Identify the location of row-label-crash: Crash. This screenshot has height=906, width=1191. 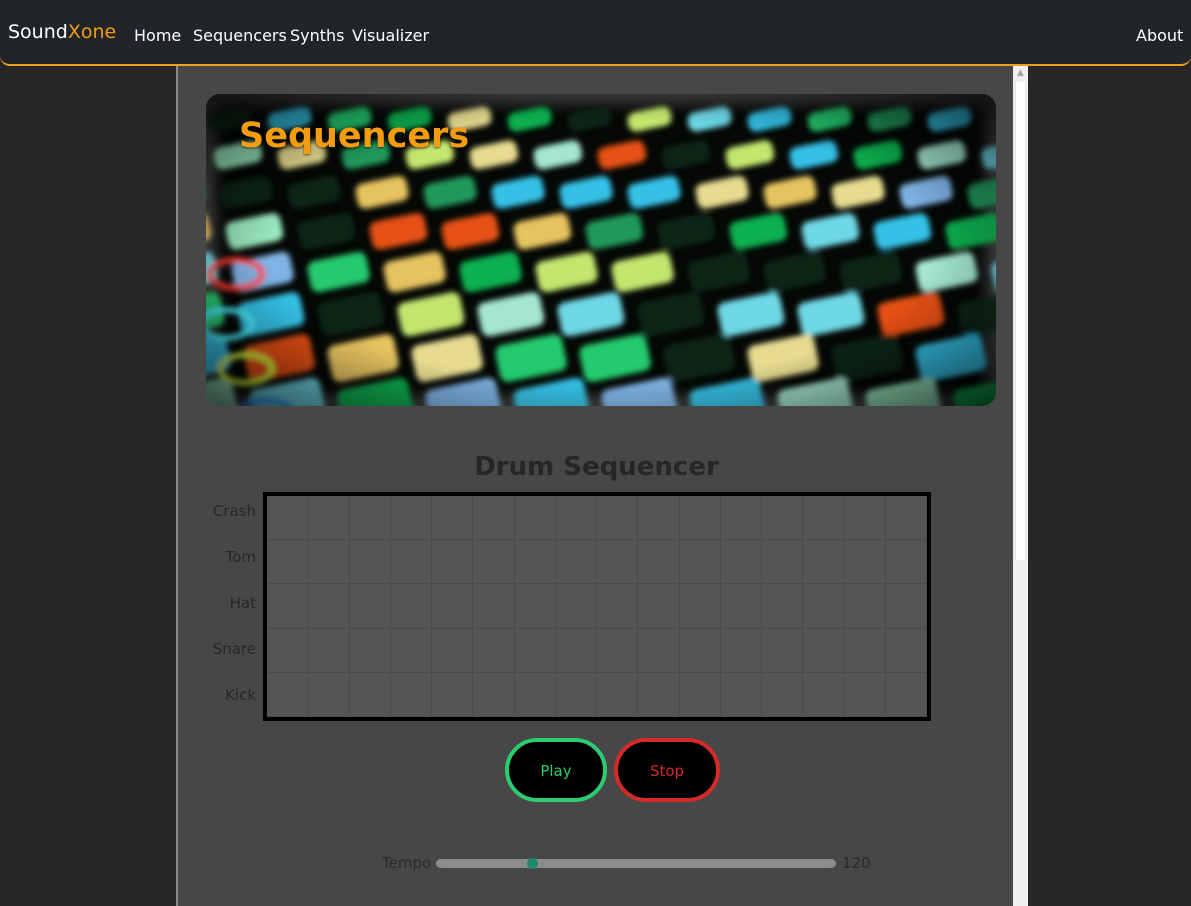
(234, 511).